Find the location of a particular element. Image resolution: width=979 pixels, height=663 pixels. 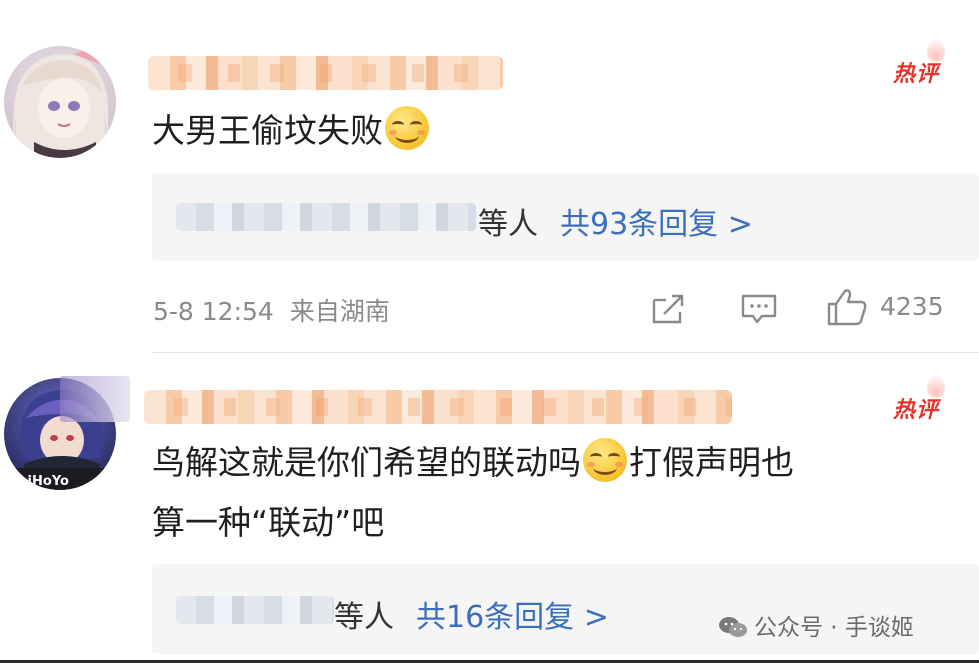

comment-text-line-1: 鸟解这就是你们希望的联动吗 打假声明也 is located at coordinates (473, 463).